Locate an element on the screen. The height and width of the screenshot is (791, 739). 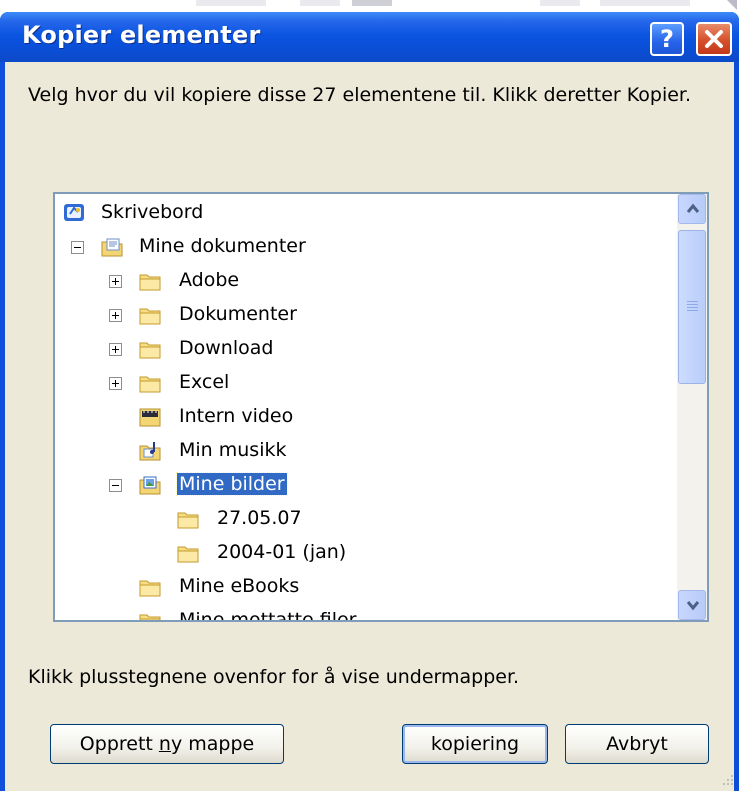
cancel-button-label: Avbryt is located at coordinates (637, 744).